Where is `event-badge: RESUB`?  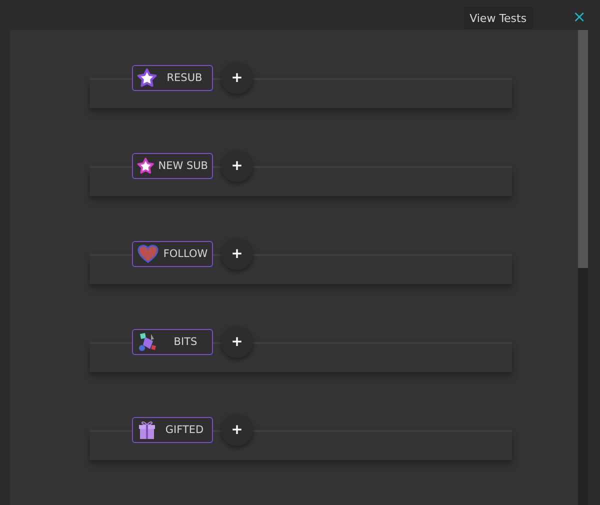
event-badge: RESUB is located at coordinates (172, 78).